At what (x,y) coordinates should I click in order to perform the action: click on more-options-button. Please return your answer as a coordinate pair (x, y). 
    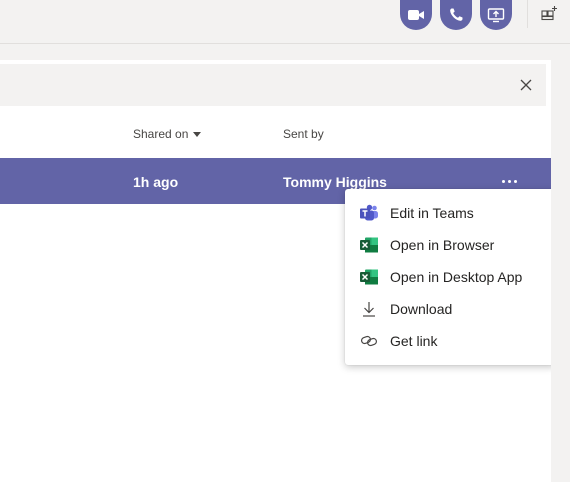
    Looking at the image, I should click on (509, 181).